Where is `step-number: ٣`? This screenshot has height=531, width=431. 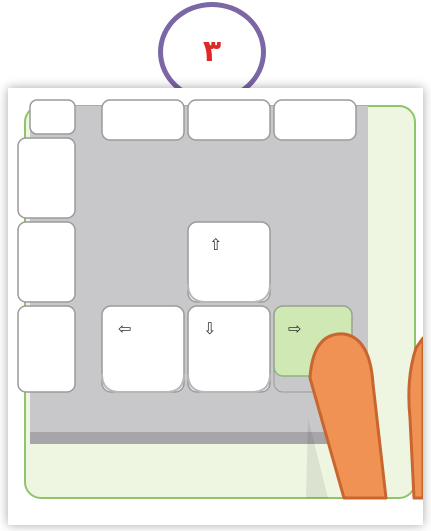
step-number: ٣ is located at coordinates (212, 51).